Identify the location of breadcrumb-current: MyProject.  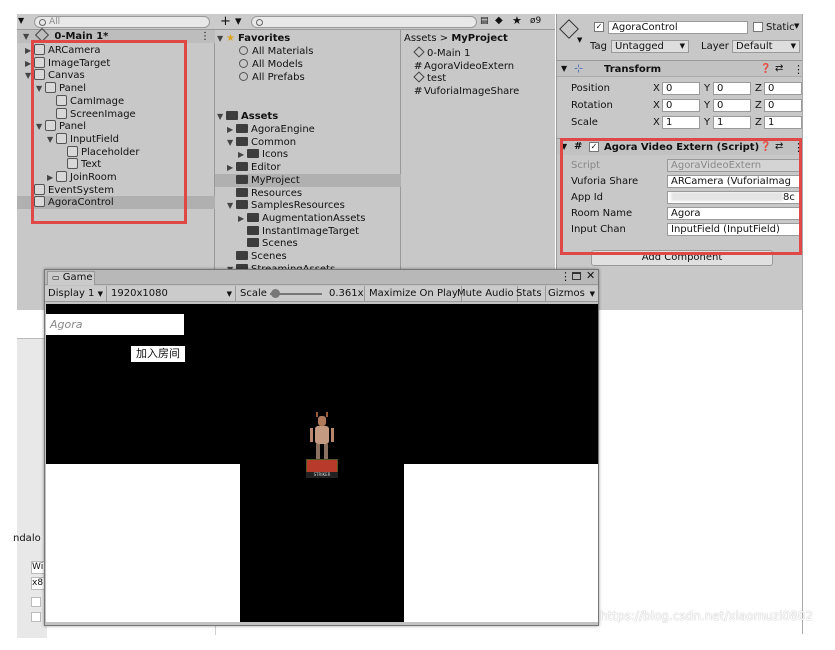
(479, 38).